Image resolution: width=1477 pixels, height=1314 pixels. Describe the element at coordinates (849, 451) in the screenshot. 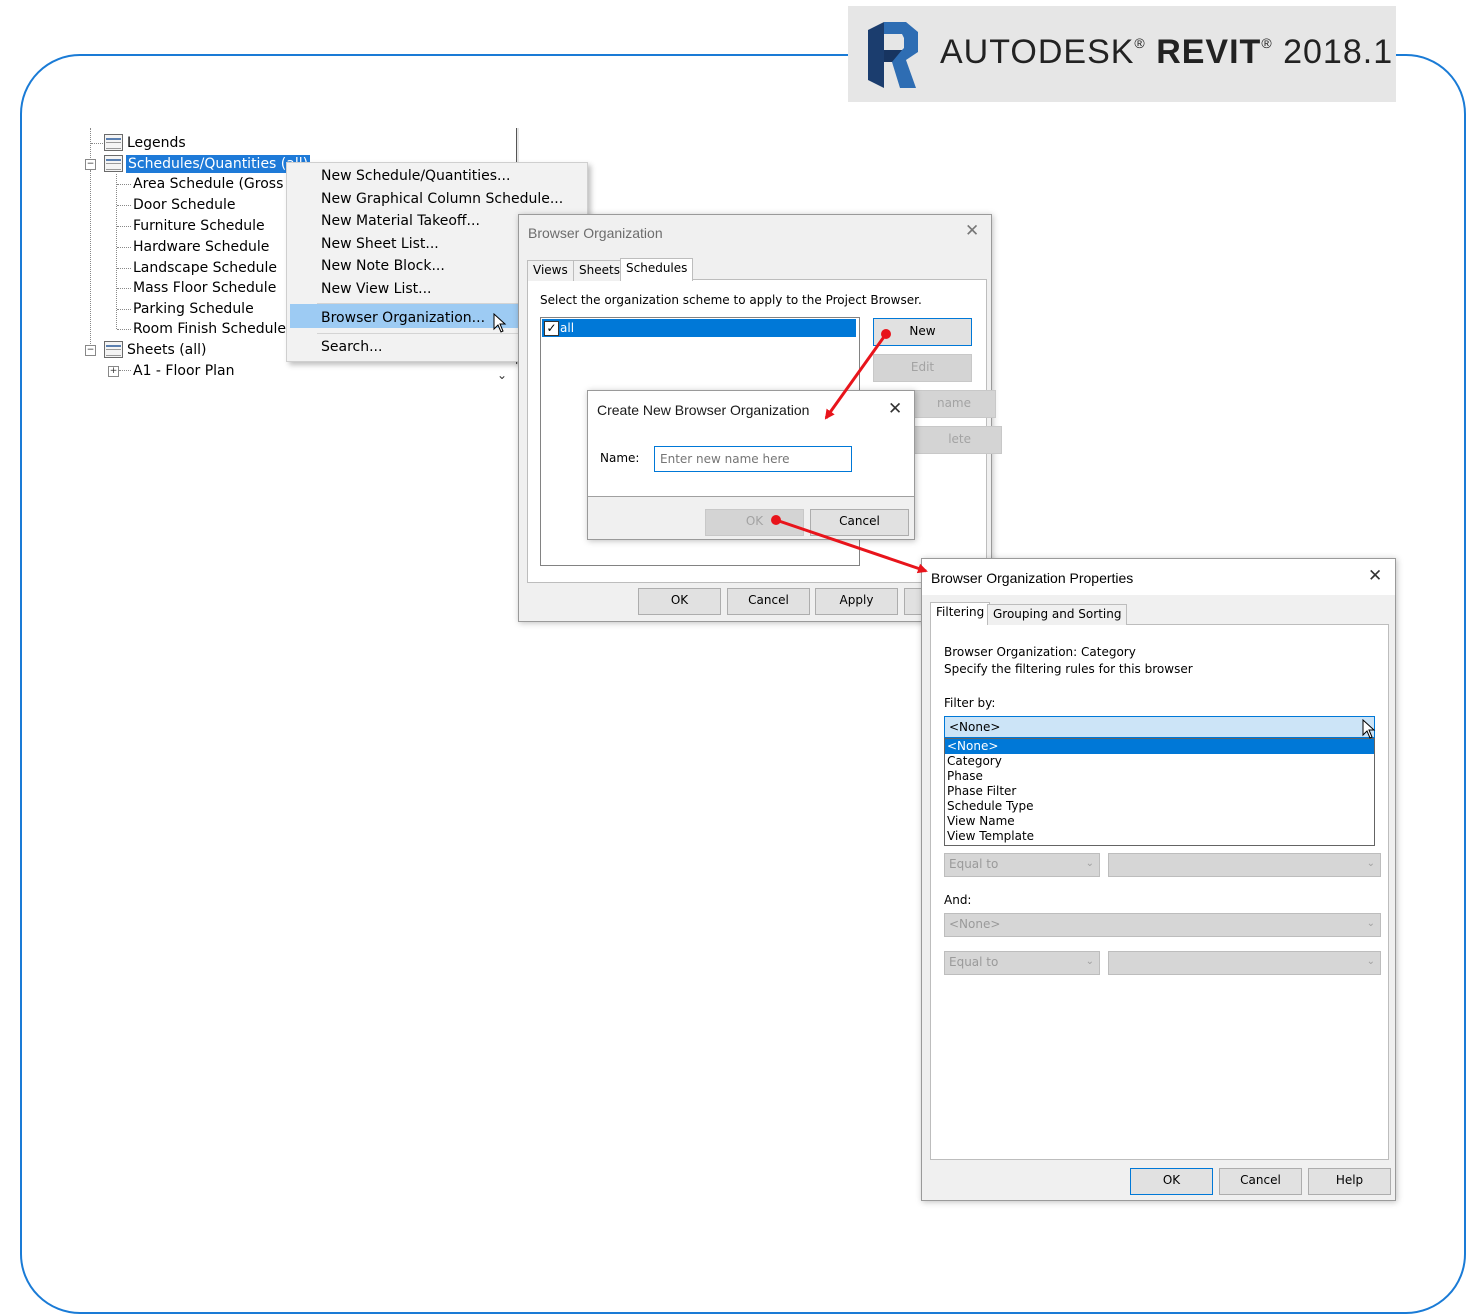

I see `annotation-arrows` at that location.